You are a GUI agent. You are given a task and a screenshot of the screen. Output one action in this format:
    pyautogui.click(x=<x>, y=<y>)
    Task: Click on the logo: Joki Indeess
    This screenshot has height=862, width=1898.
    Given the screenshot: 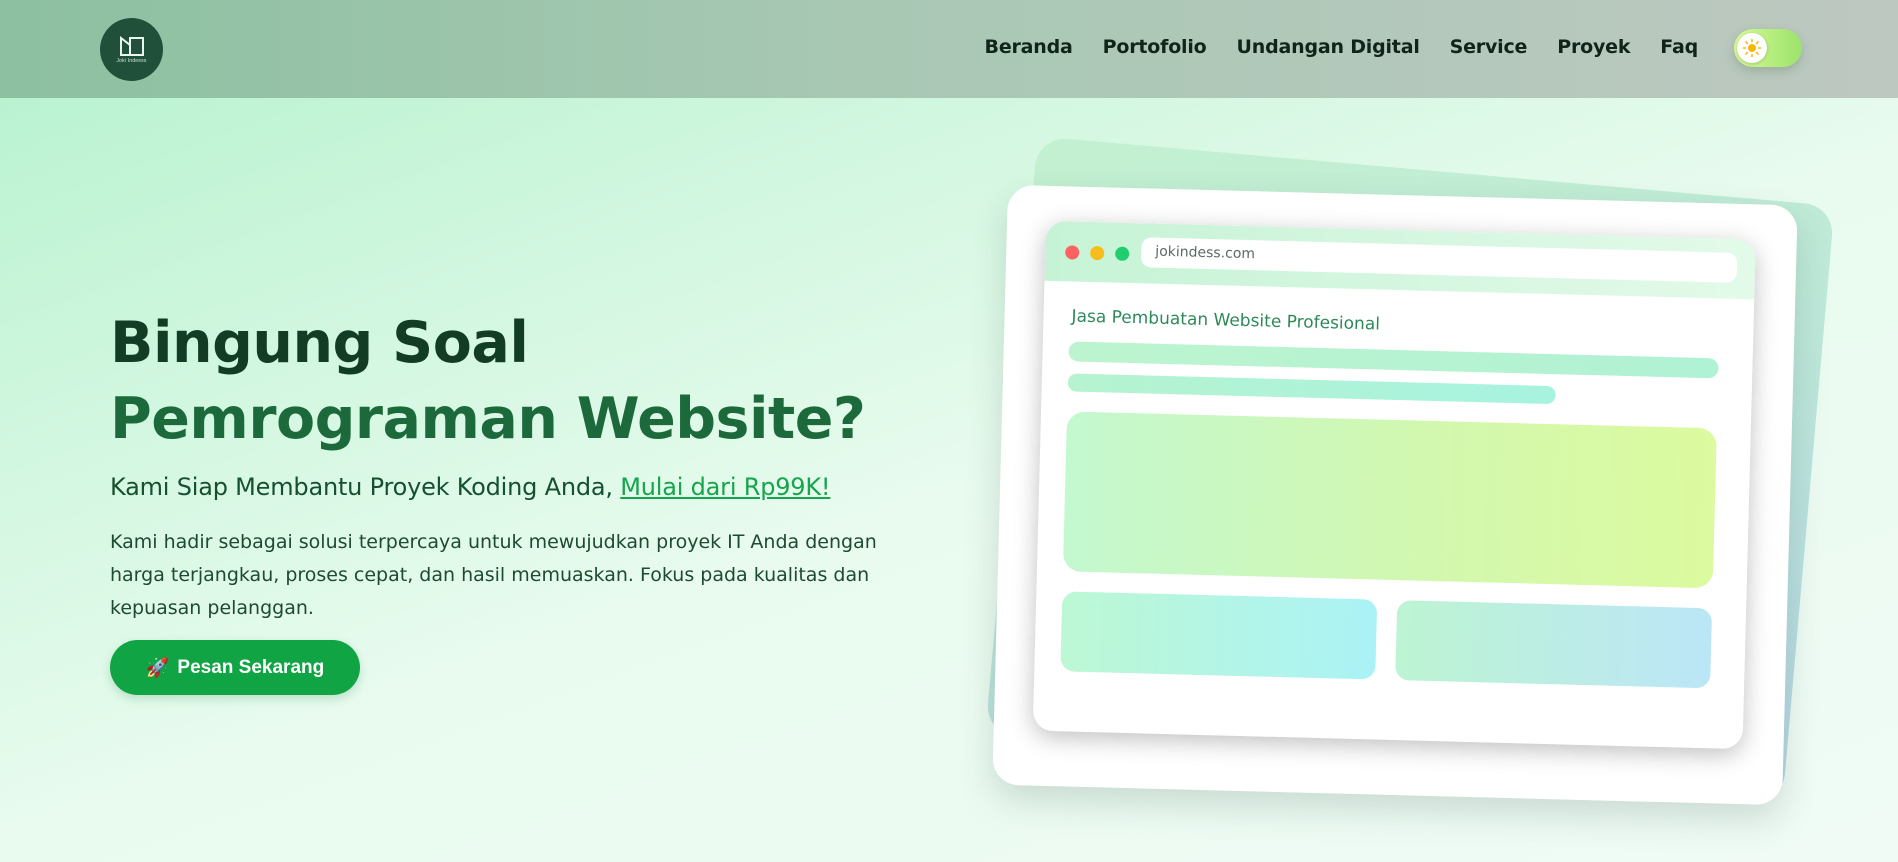 What is the action you would take?
    pyautogui.click(x=131, y=49)
    